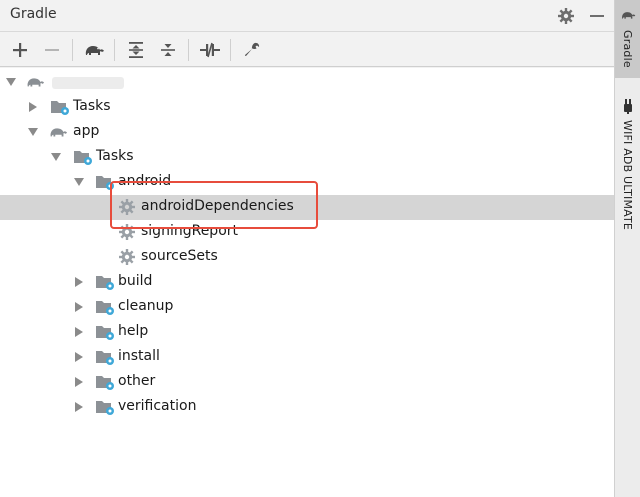 This screenshot has width=640, height=497. I want to click on tab-gradle: Gradle, so click(627, 39).